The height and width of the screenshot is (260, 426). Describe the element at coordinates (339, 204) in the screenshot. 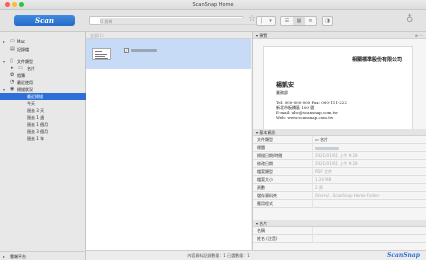

I see `field-application: 應用程式` at that location.